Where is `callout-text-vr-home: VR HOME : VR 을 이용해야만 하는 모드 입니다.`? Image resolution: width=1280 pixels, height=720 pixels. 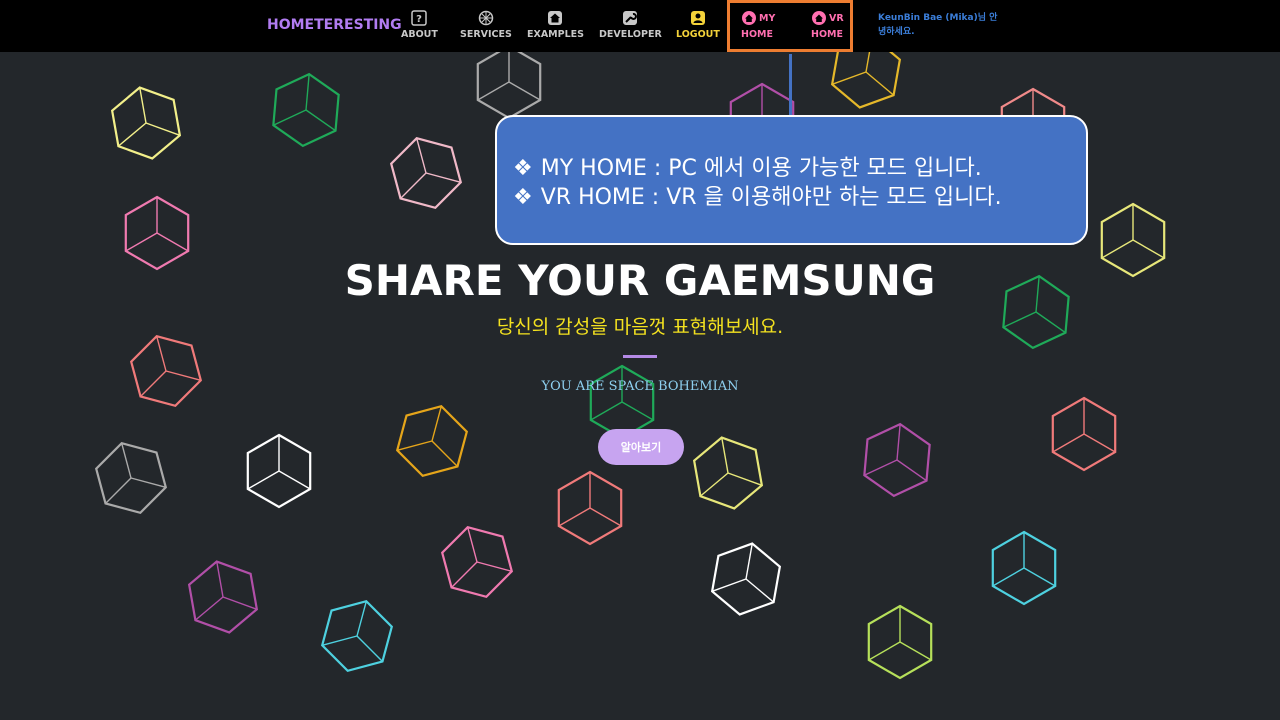
callout-text-vr-home: VR HOME : VR 을 이용해야만 하는 모드 입니다. is located at coordinates (771, 197).